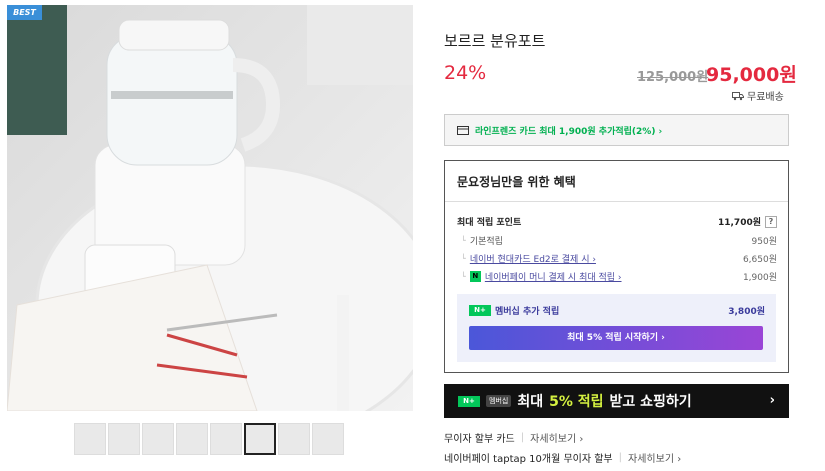 Image resolution: width=825 pixels, height=471 pixels. Describe the element at coordinates (759, 260) in the screenshot. I see `points-row-value: 6,650원` at that location.